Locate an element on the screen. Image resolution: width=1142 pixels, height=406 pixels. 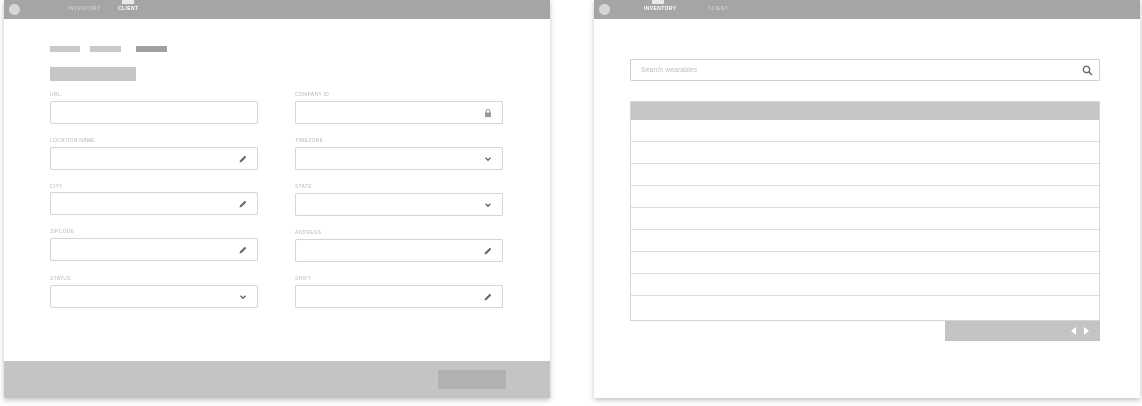
save-button is located at coordinates (472, 379).